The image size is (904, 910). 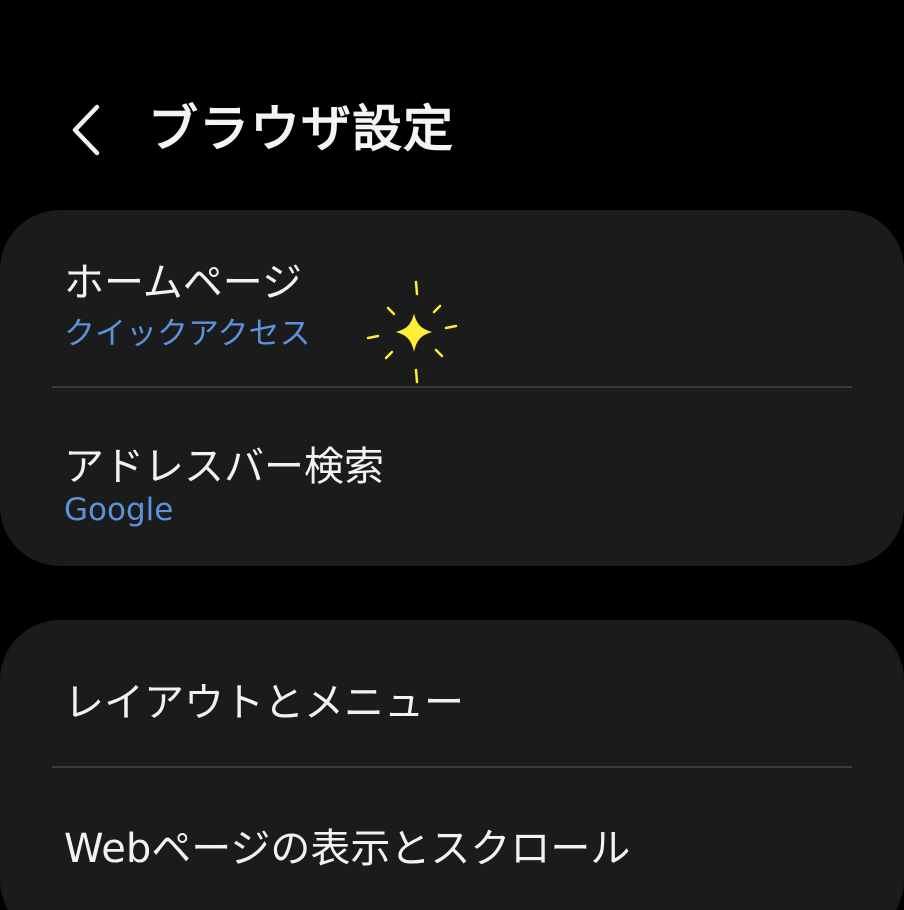 I want to click on chevron-left-icon, so click(x=86, y=130).